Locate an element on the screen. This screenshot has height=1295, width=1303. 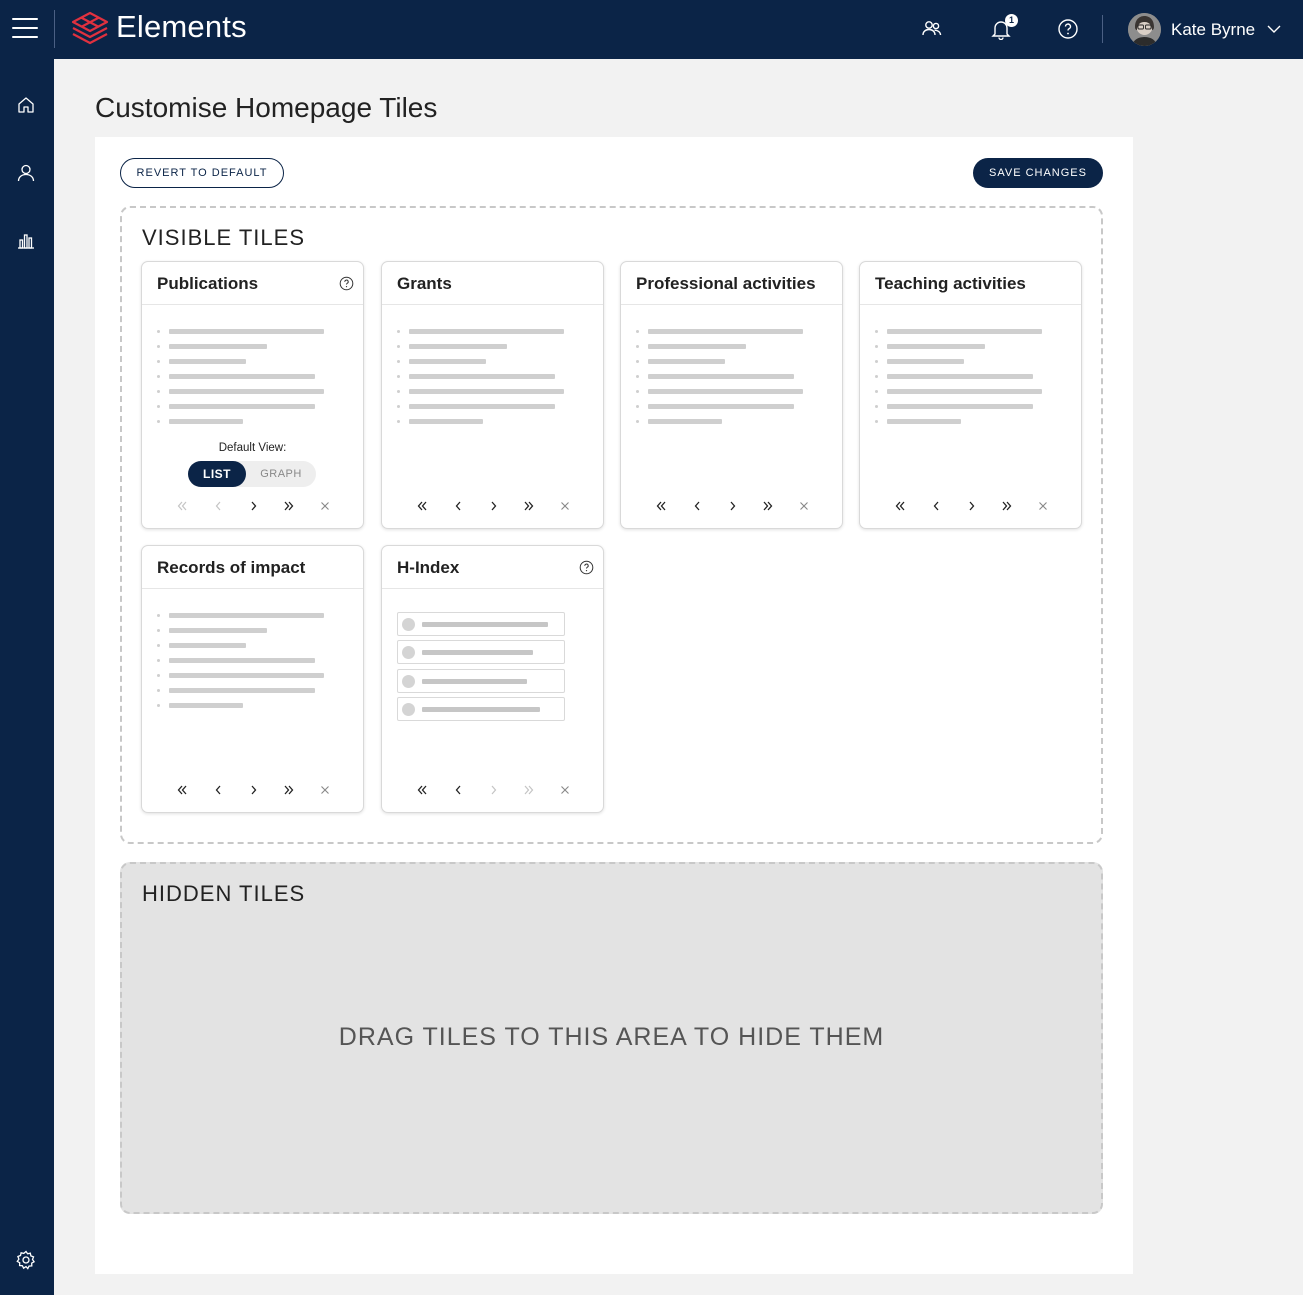
tile-header: Publications is located at coordinates (252, 283).